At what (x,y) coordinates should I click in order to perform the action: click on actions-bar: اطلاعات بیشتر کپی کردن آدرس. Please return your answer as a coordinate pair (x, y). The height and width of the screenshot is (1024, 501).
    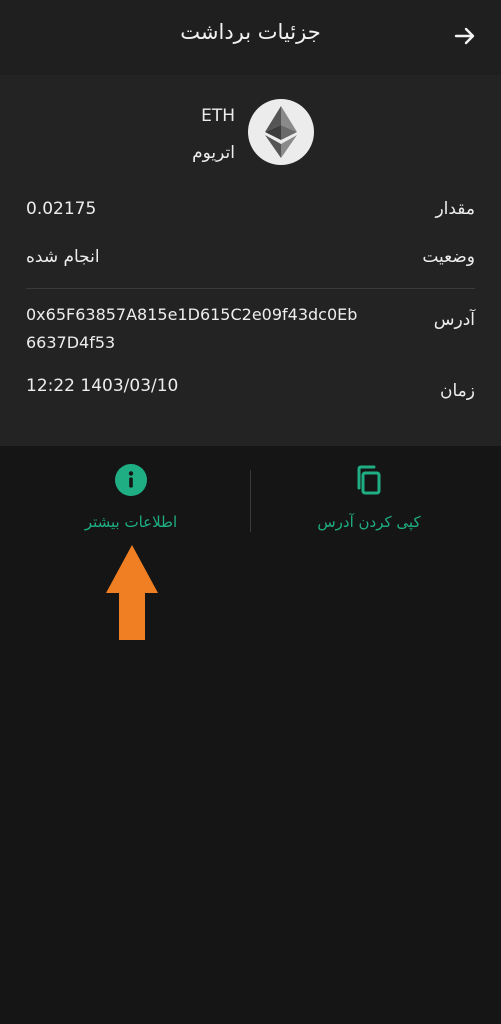
    Looking at the image, I should click on (250, 501).